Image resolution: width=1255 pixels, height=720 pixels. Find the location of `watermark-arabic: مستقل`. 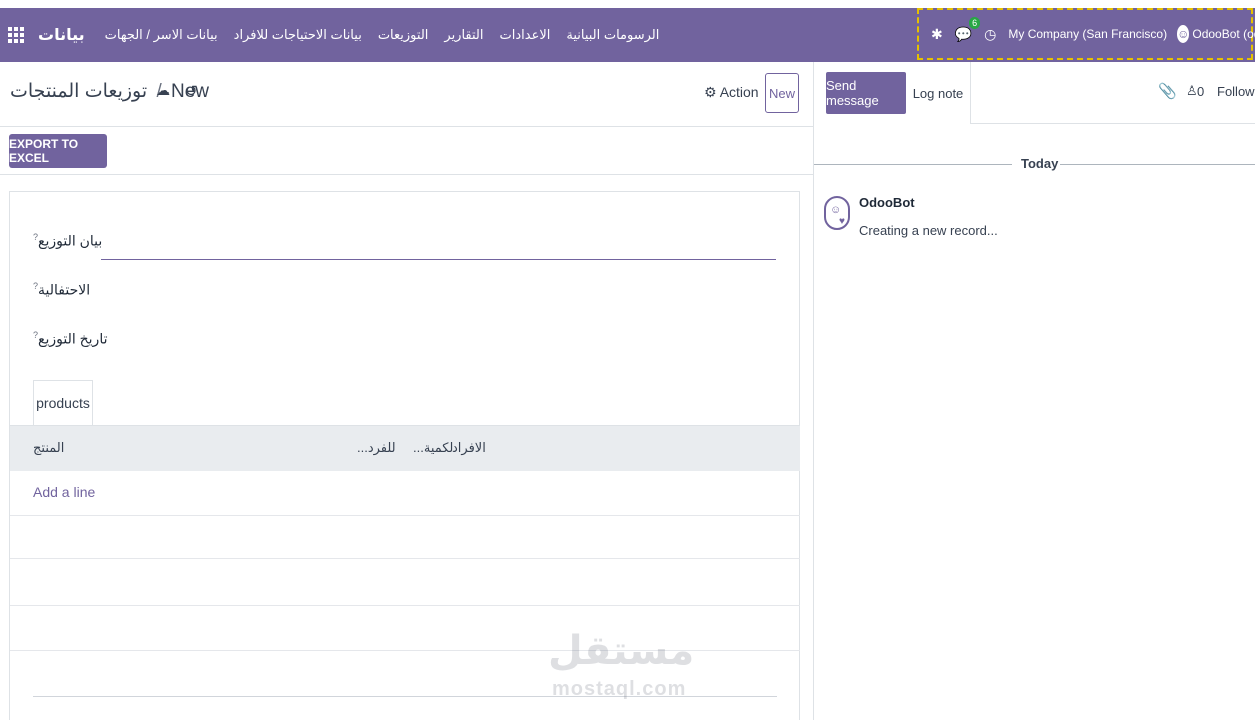

watermark-arabic: مستقل is located at coordinates (621, 651).